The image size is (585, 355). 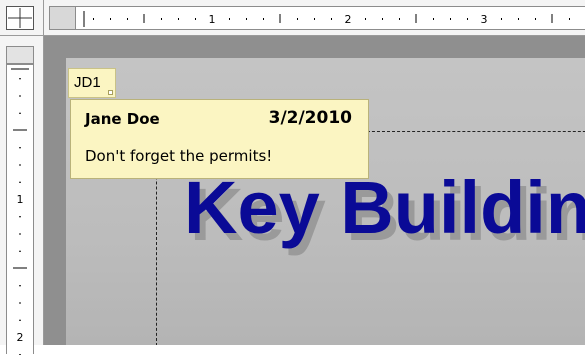 I want to click on vertical-ruler-label: 2, so click(x=20, y=337).